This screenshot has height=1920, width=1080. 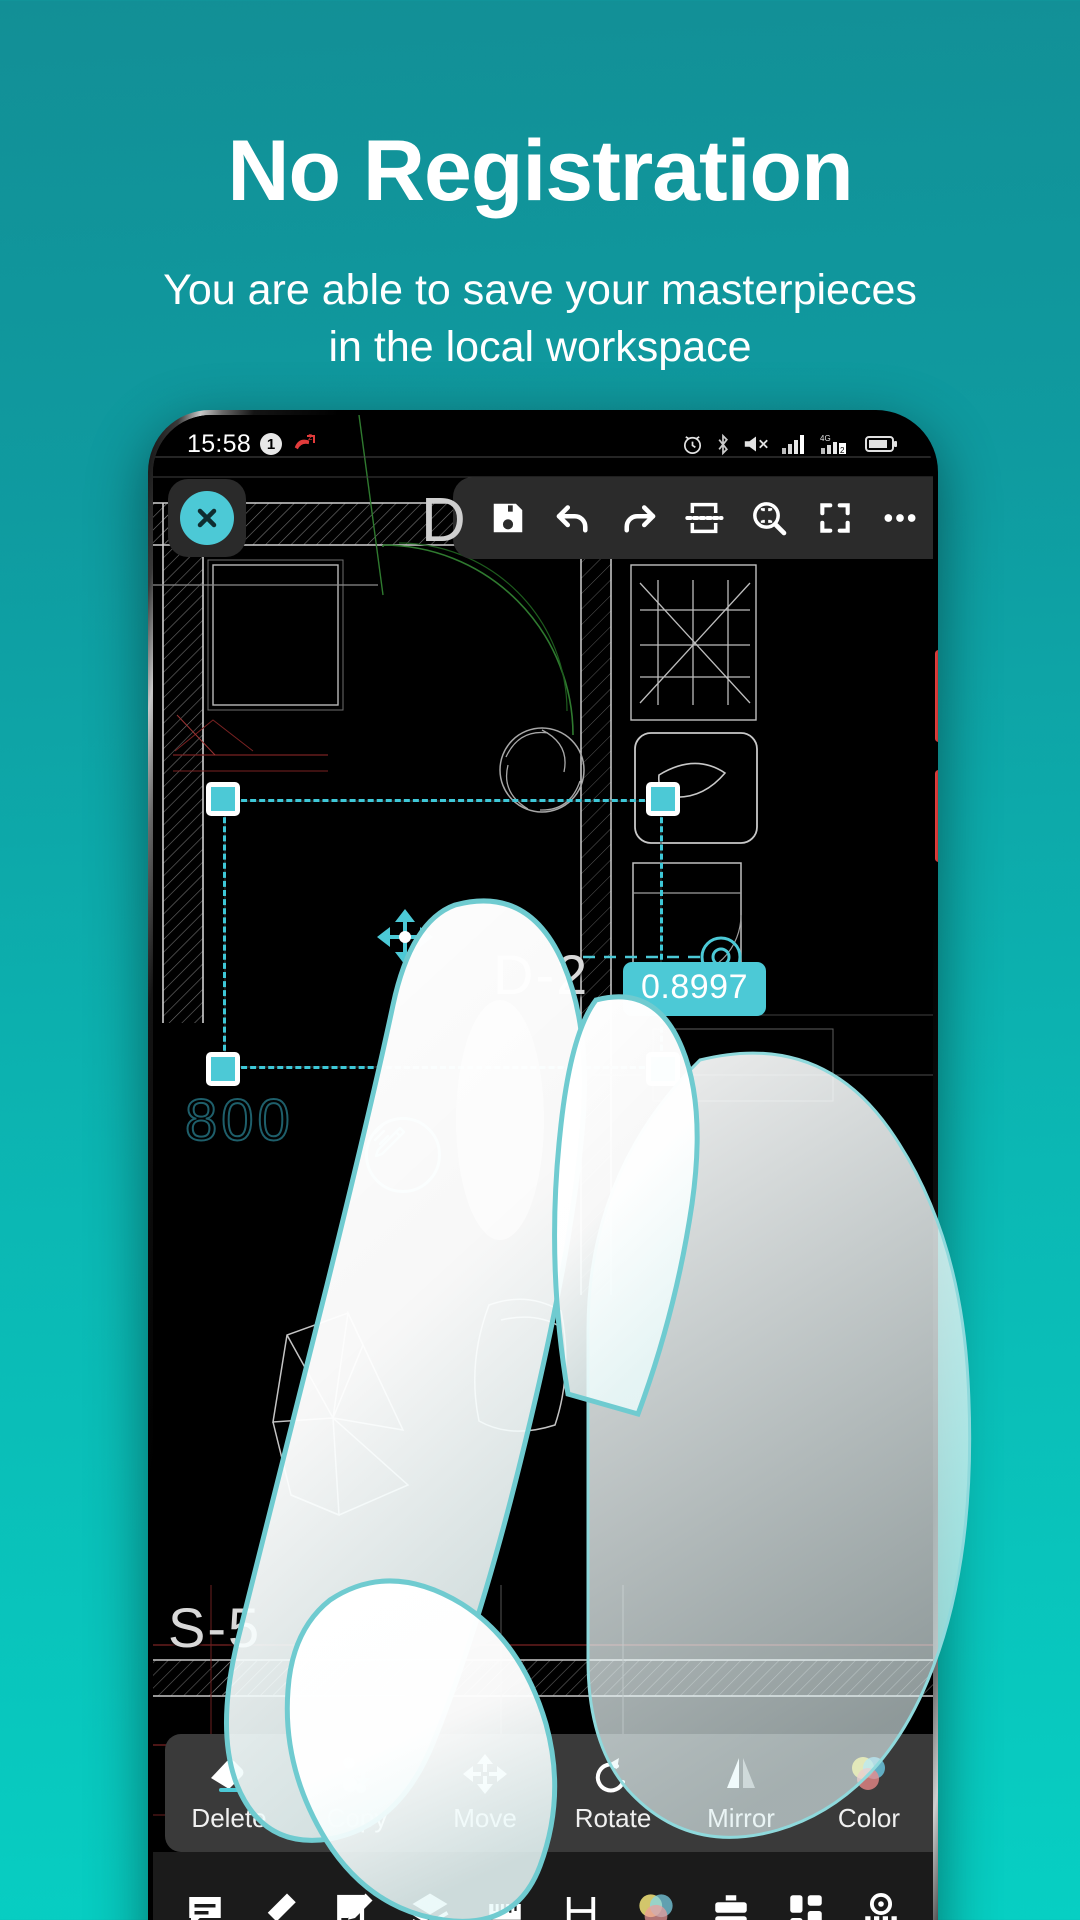 What do you see at coordinates (613, 1818) in the screenshot?
I see `action-label: Rotate` at bounding box center [613, 1818].